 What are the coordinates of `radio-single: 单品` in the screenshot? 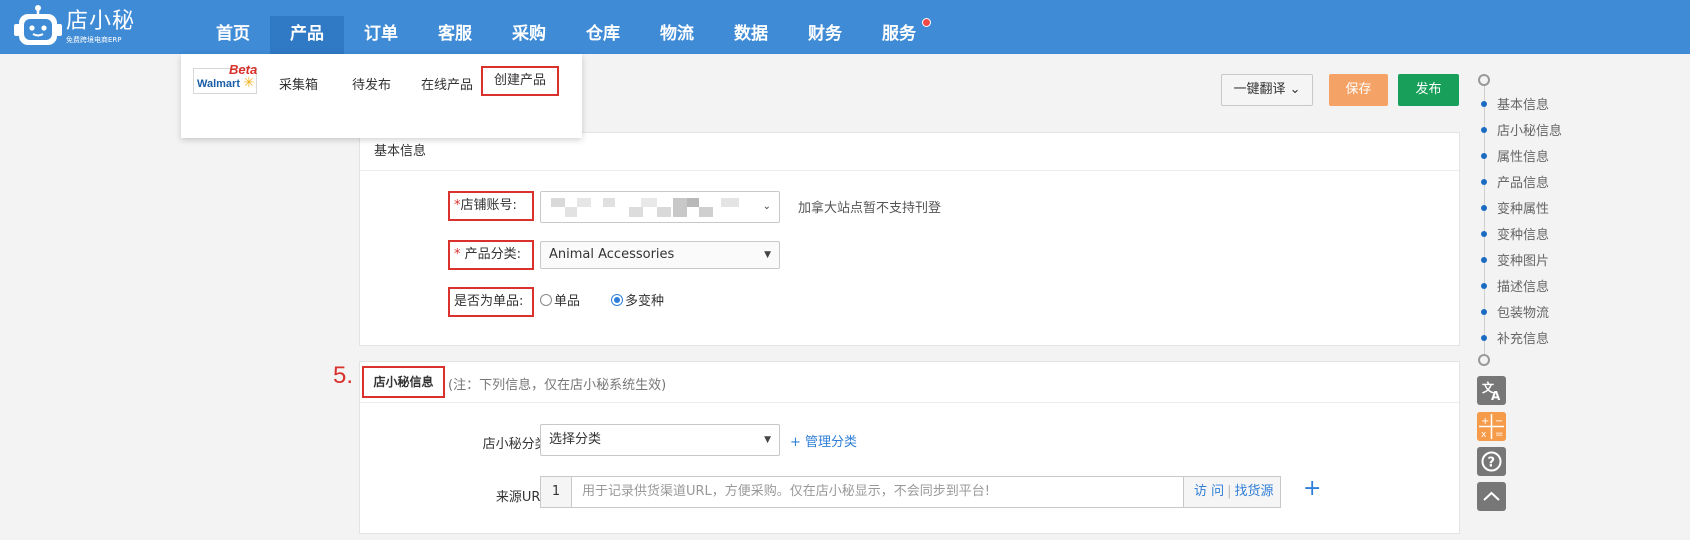 It's located at (560, 299).